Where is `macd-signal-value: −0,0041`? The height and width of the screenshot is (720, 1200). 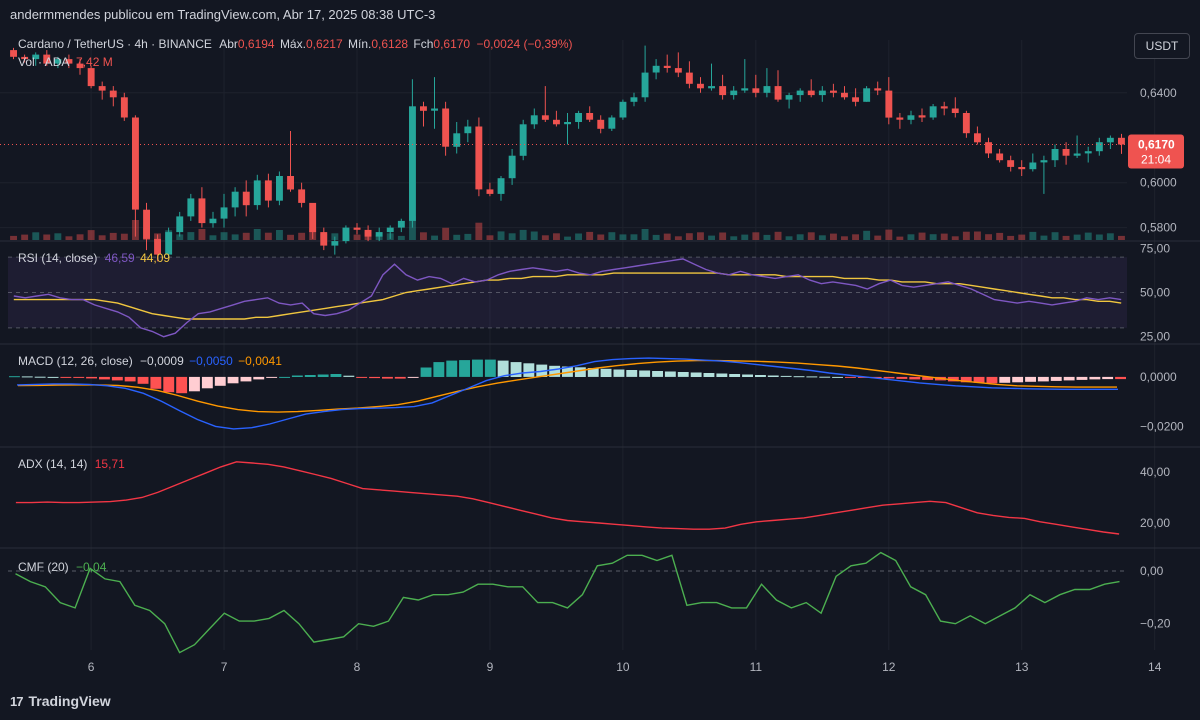
macd-signal-value: −0,0041 is located at coordinates (260, 361).